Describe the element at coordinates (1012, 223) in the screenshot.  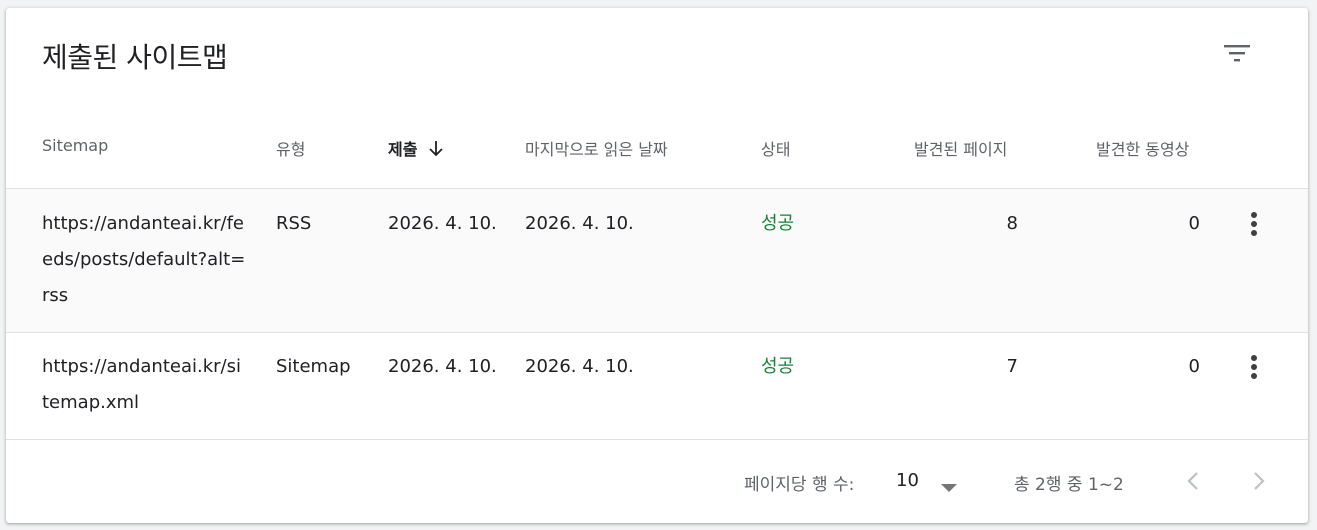
I see `discovered-pages-count: 8` at that location.